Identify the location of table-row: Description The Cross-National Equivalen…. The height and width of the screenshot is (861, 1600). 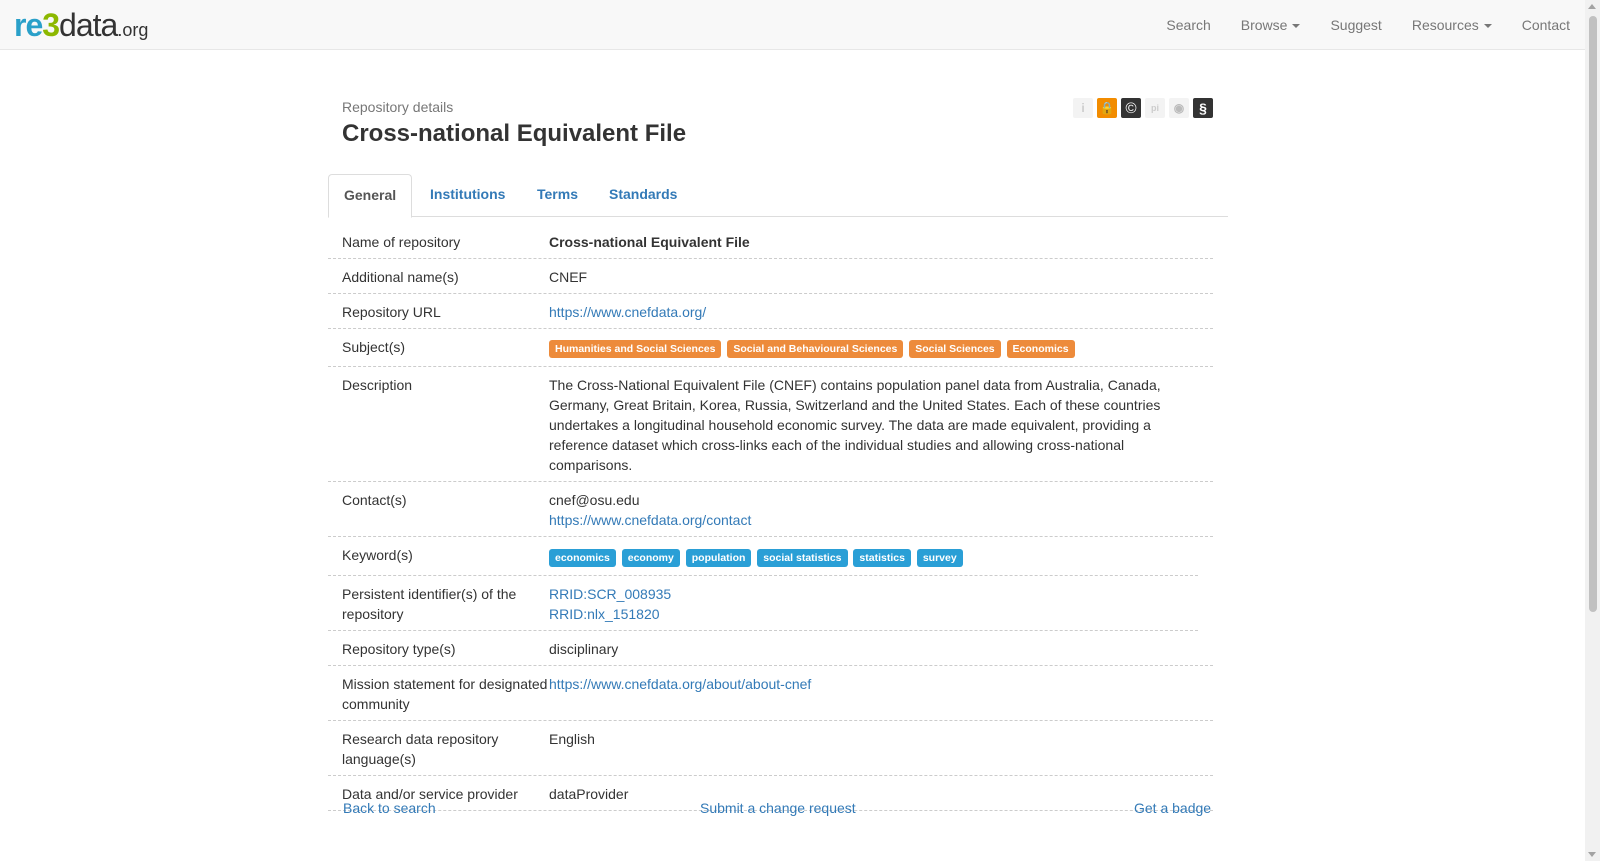
(770, 425).